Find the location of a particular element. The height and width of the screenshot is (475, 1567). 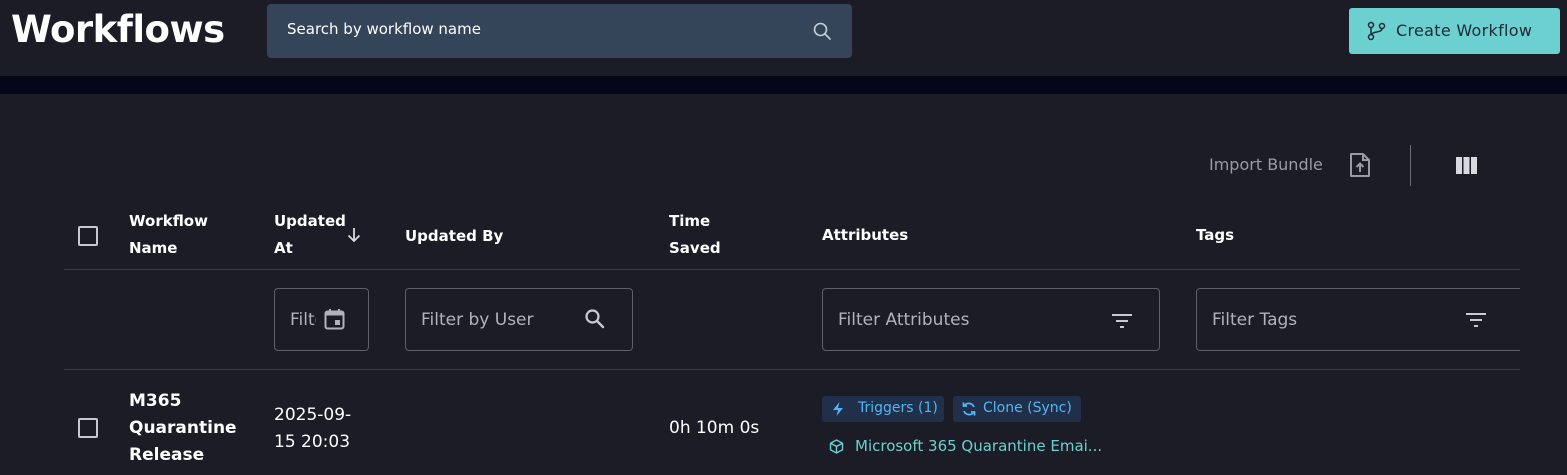

column-header-time-saved: Time Saved is located at coordinates (695, 235).